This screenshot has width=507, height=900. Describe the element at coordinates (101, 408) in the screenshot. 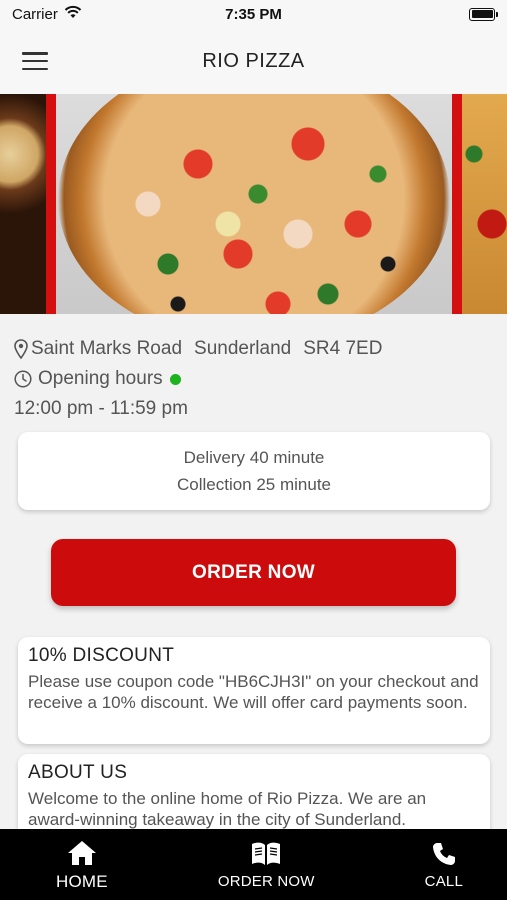

I see `opening-hours-times: 12:00 pm - 11:59 pm` at that location.